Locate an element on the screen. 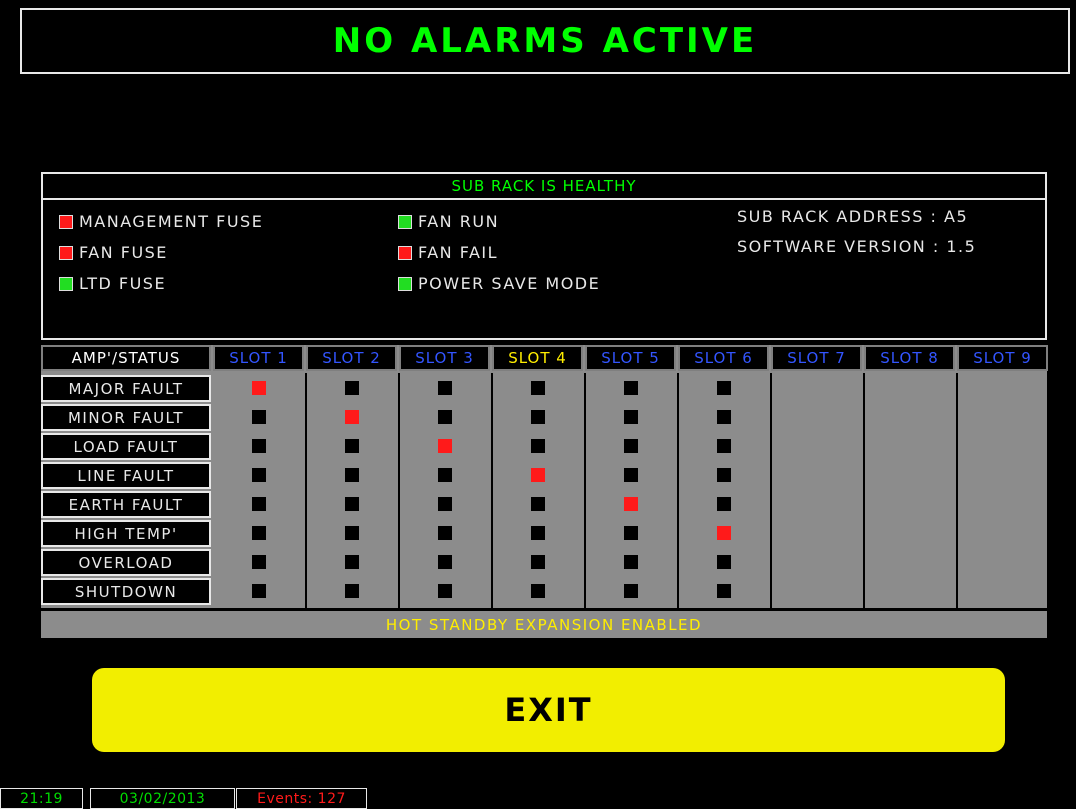  grid-corner-header: AMP'/STATUS is located at coordinates (126, 358).